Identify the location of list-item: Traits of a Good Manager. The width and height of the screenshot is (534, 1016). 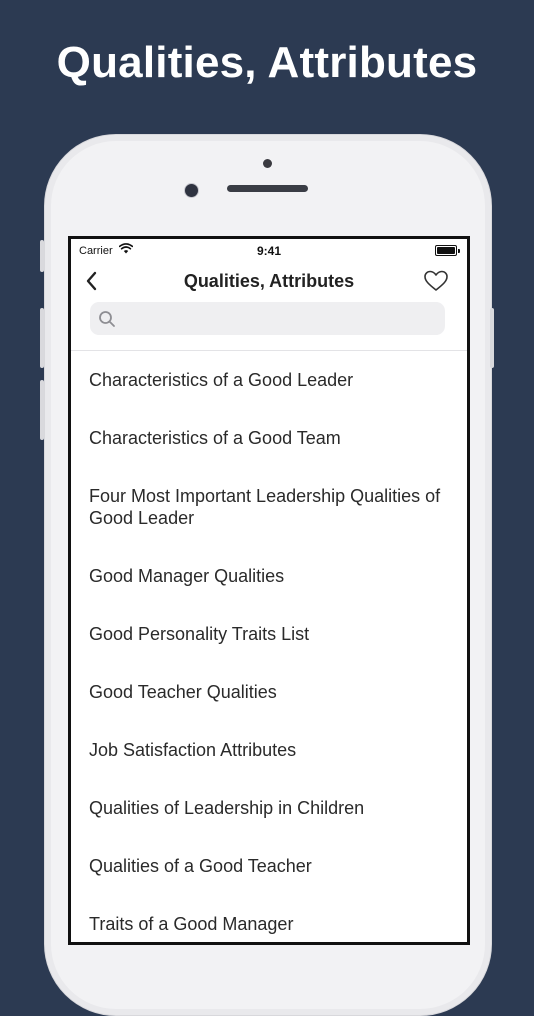
(269, 918).